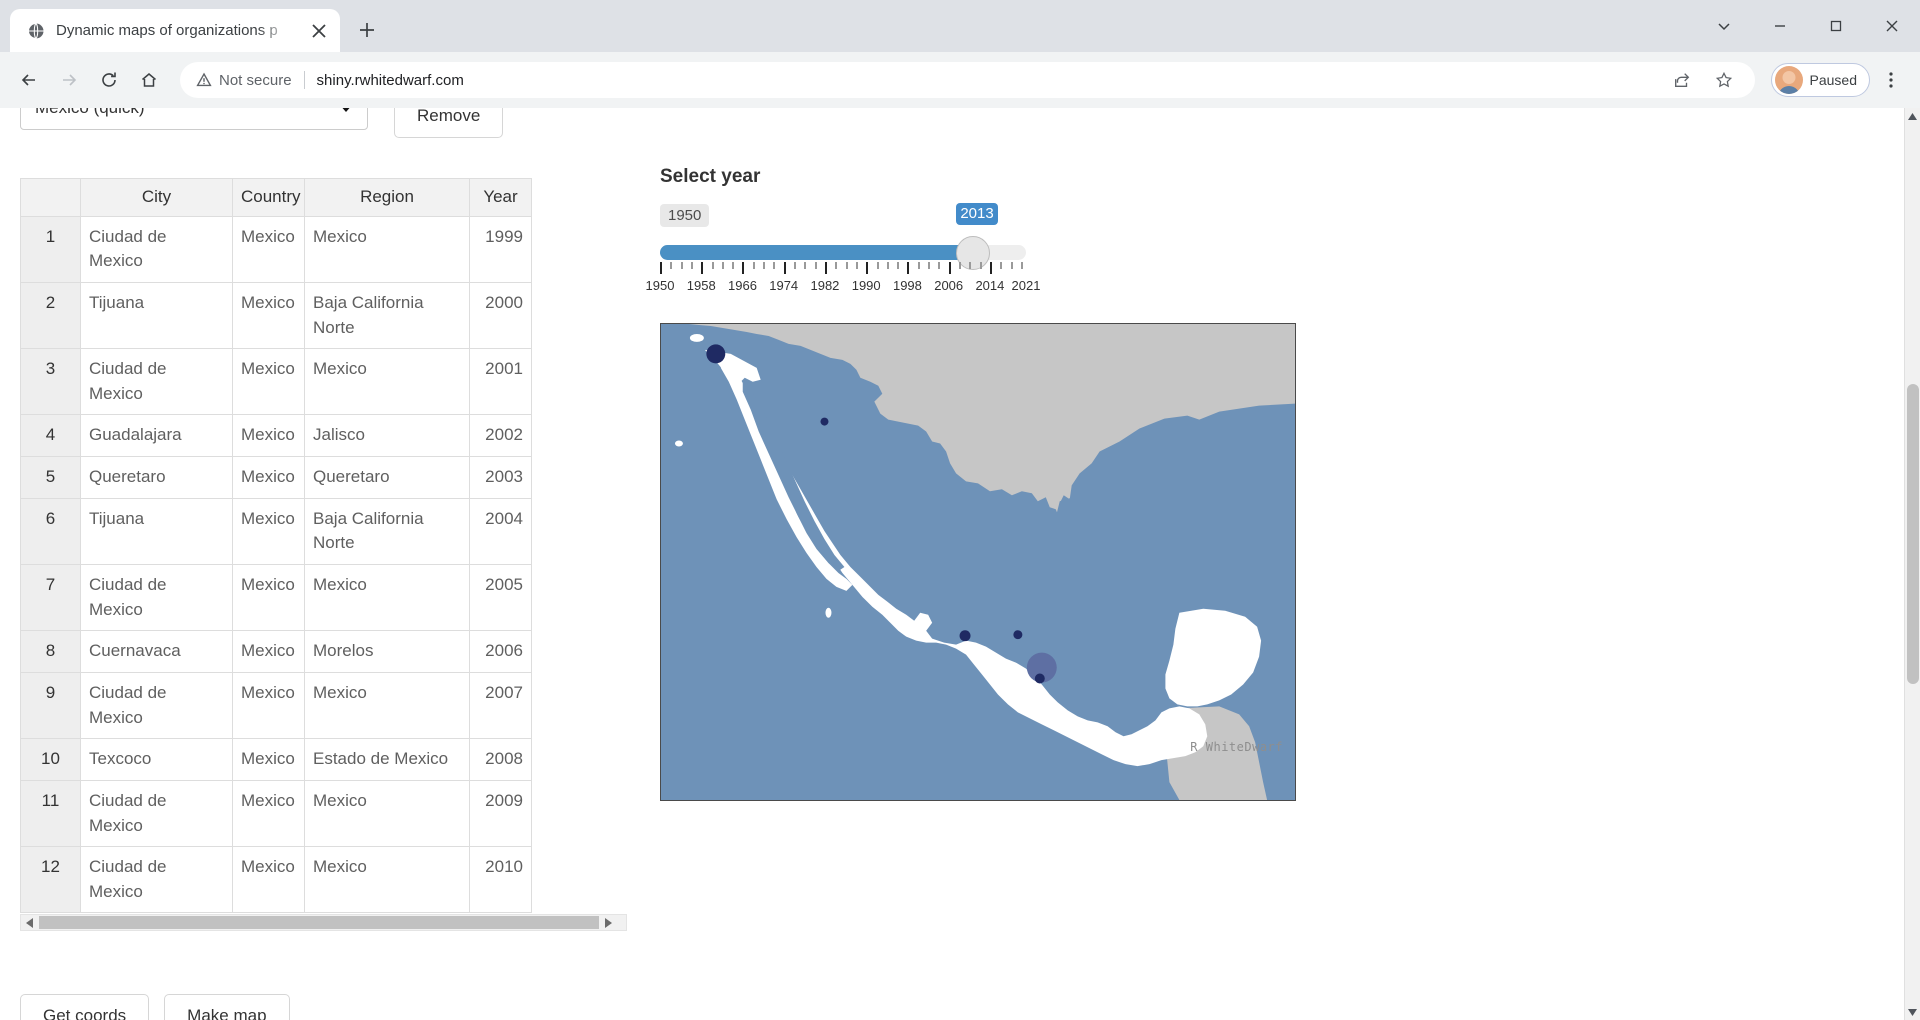  I want to click on table-row: 6 Tijuana Mexico Baja California Norte 2004, so click(276, 531).